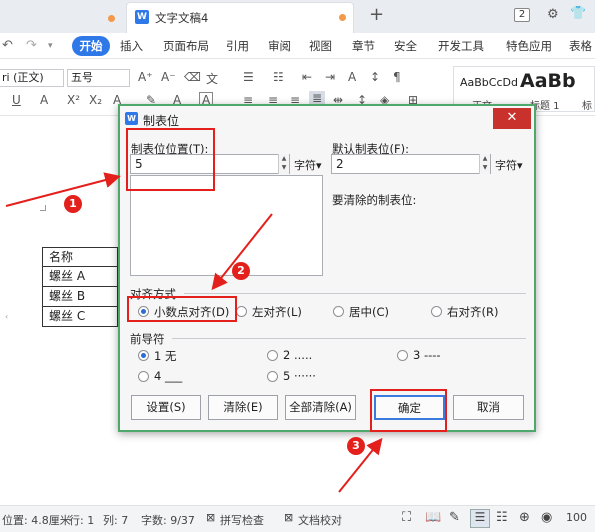 This screenshot has width=595, height=532. I want to click on annotation-badge-1: 1, so click(73, 204).